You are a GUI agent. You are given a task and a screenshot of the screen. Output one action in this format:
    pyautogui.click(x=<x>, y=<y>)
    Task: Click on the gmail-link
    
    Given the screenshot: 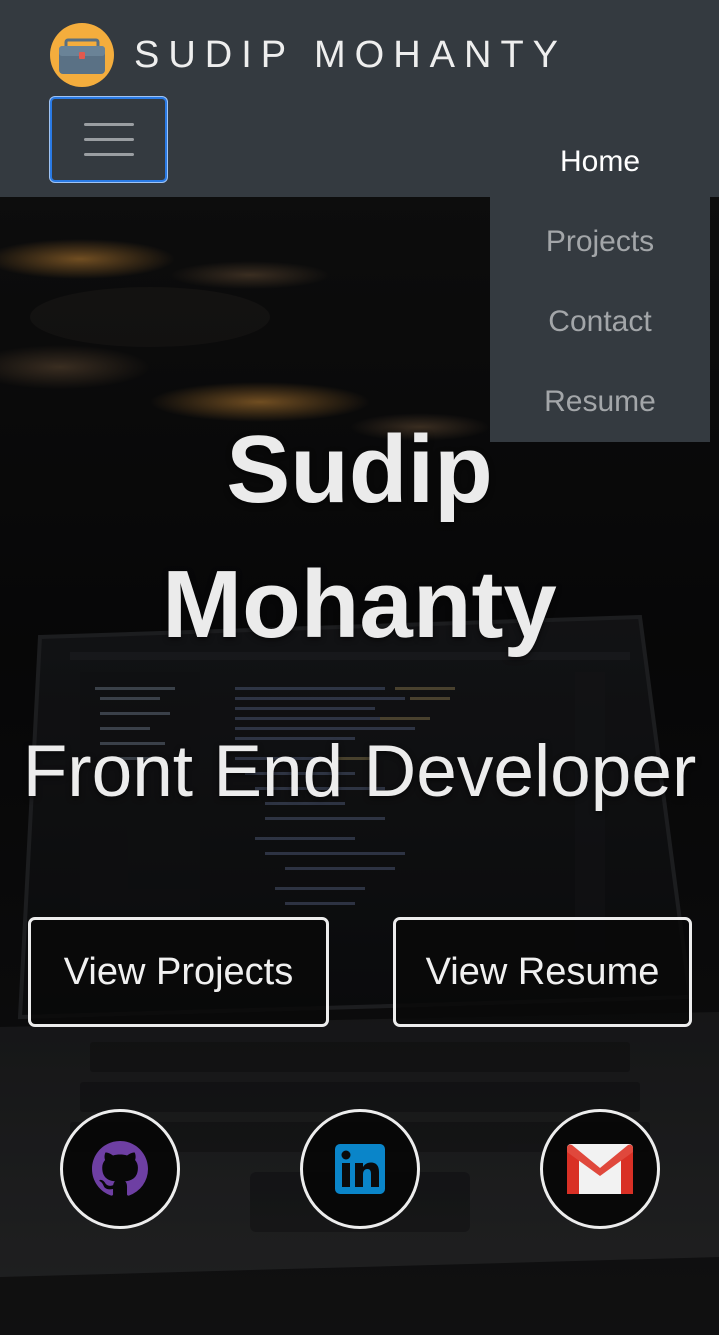 What is the action you would take?
    pyautogui.click(x=600, y=1169)
    